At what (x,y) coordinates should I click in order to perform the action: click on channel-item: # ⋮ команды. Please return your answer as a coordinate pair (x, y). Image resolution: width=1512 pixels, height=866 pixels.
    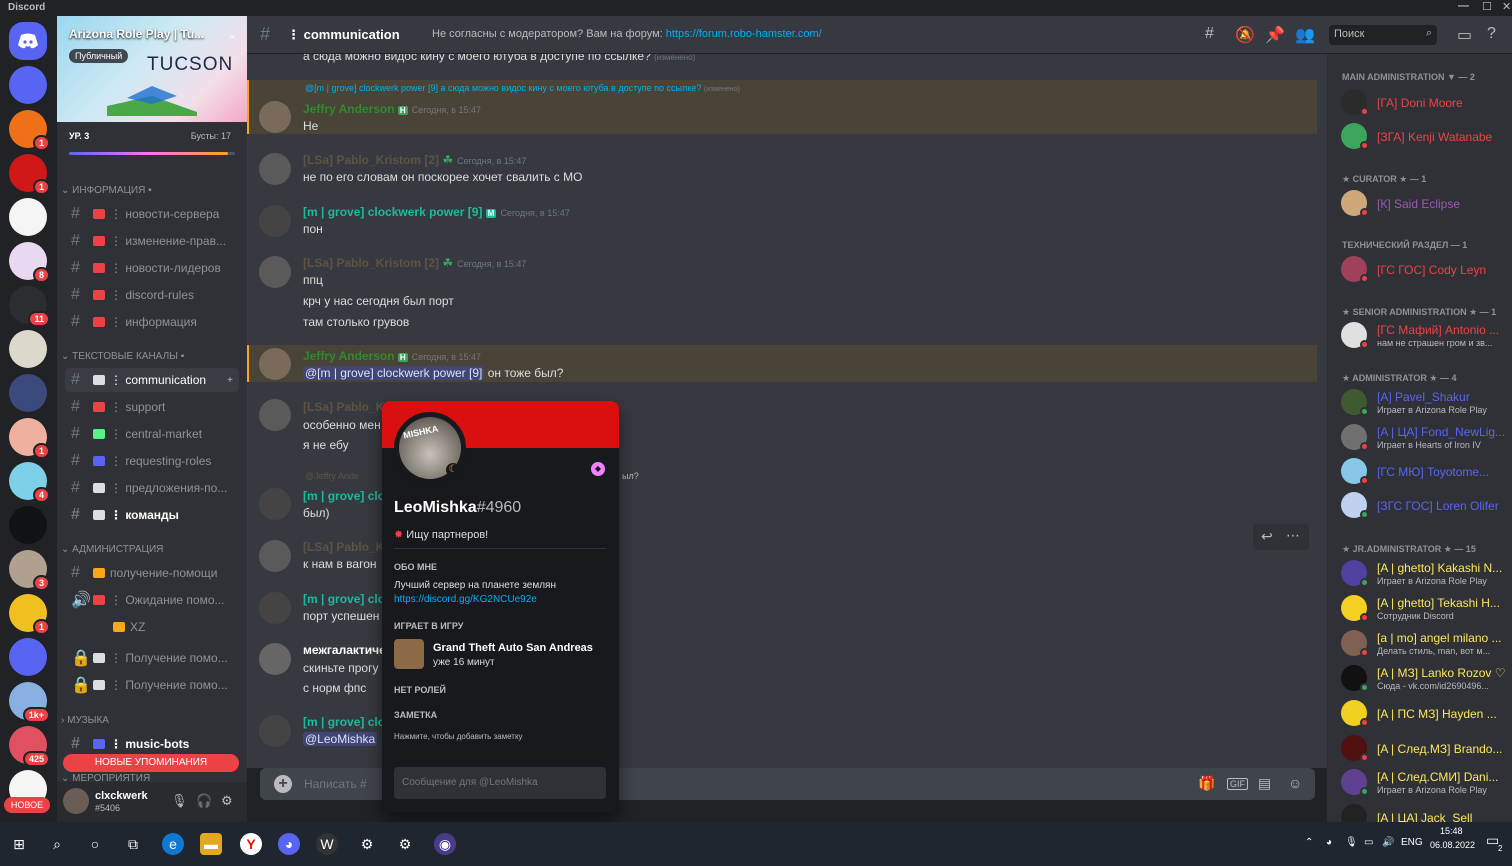
    Looking at the image, I should click on (152, 515).